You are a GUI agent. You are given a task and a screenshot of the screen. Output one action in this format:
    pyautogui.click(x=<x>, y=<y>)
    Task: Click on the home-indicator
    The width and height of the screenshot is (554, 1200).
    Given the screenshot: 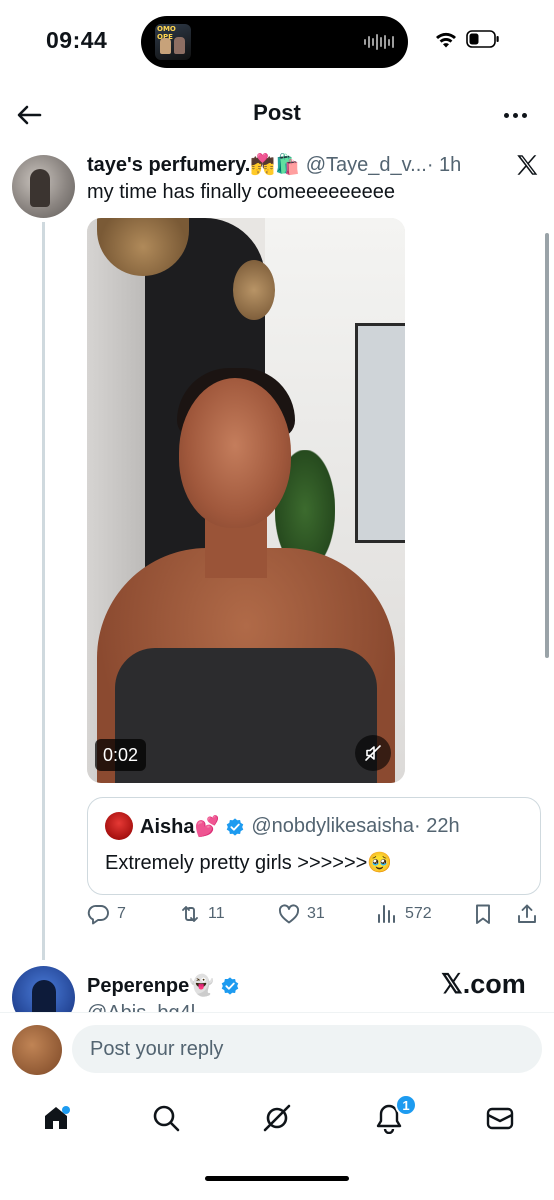 What is the action you would take?
    pyautogui.click(x=277, y=1178)
    